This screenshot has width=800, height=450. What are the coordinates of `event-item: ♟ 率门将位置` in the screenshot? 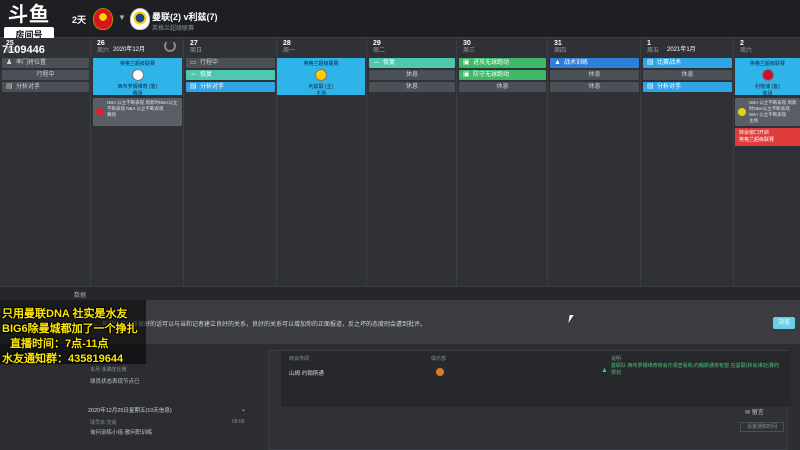 It's located at (45, 63).